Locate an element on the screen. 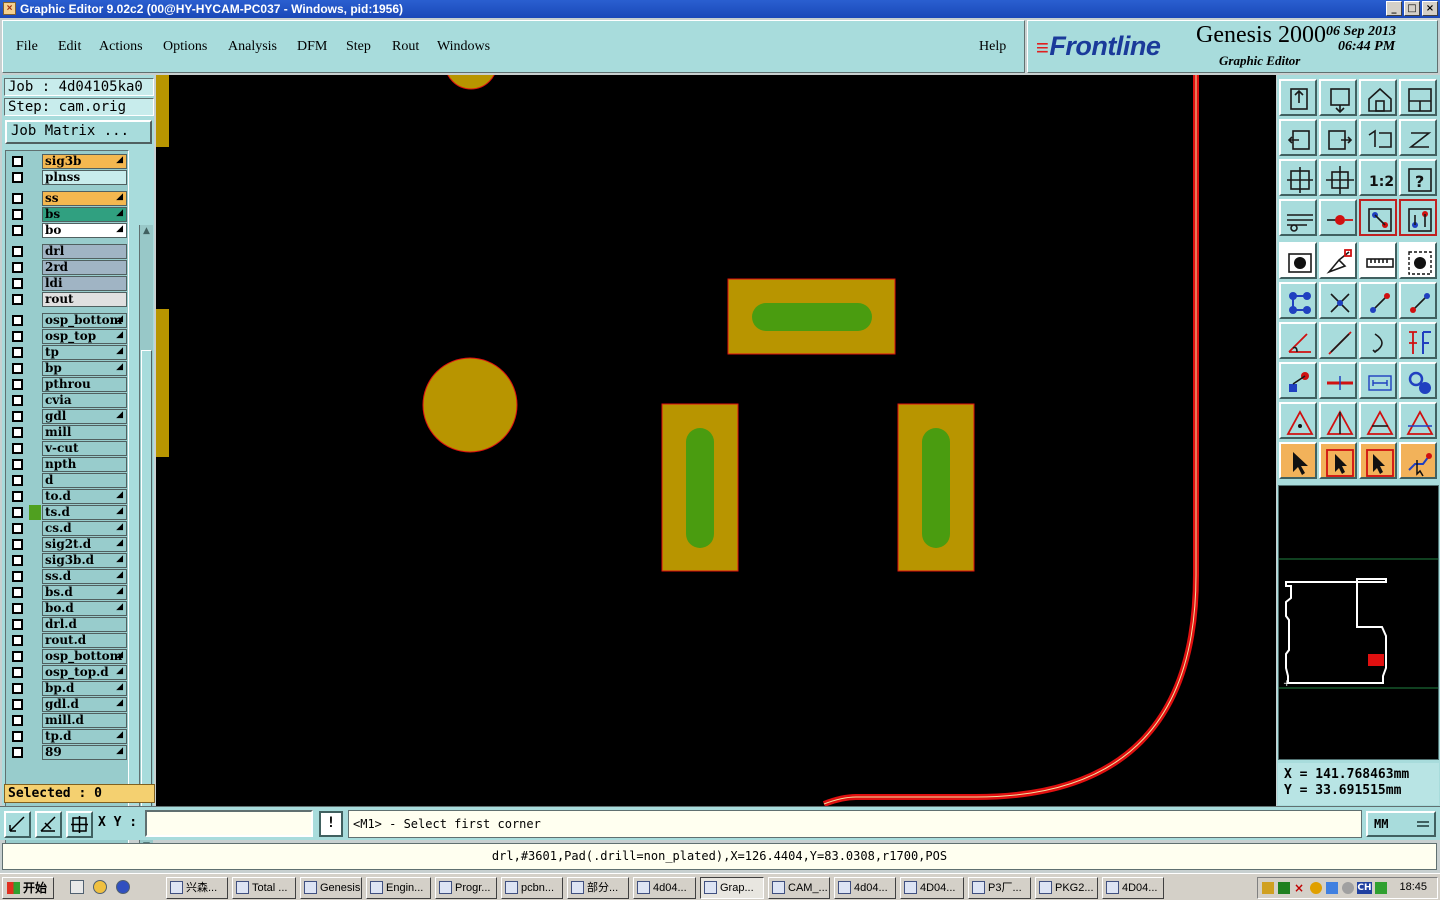  layer-row: mill.d is located at coordinates (67, 720).